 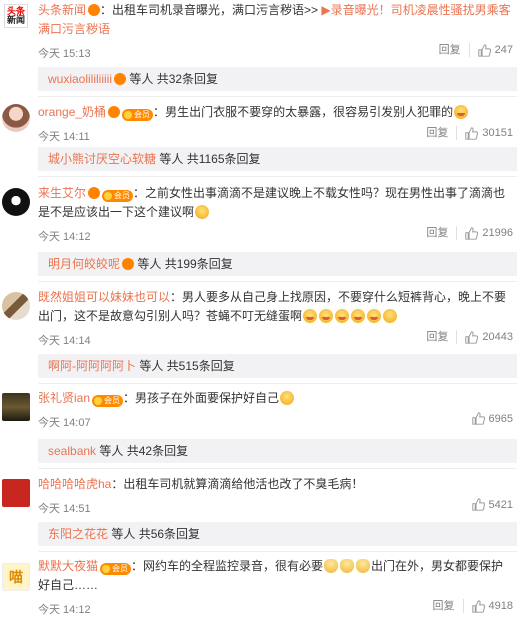 I want to click on comment-meta: 今天 14:12 回复 21996, so click(x=276, y=235).